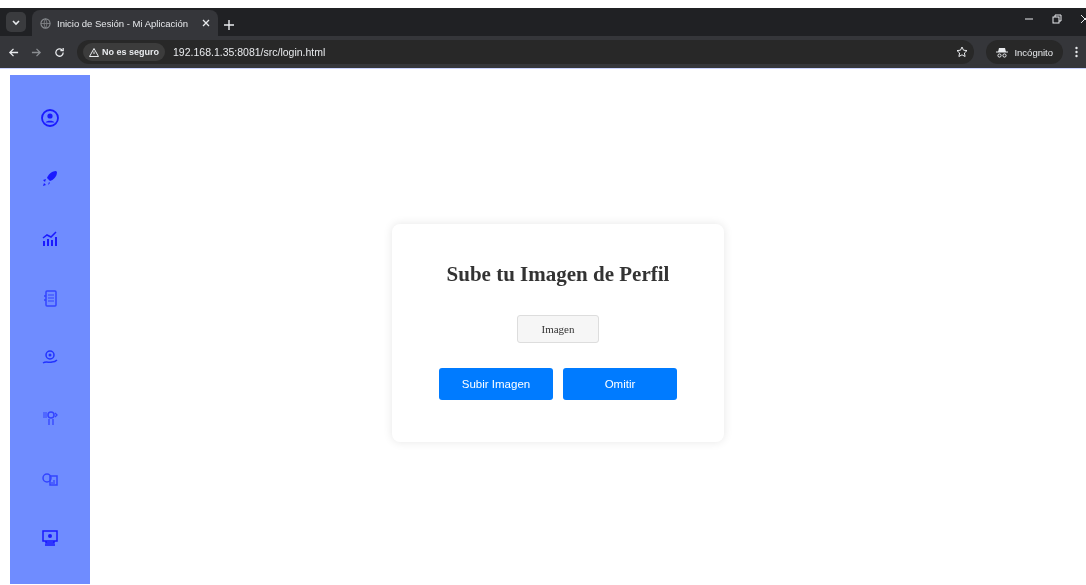 Image resolution: width=1086 pixels, height=585 pixels. Describe the element at coordinates (59, 52) in the screenshot. I see `reload-icon` at that location.